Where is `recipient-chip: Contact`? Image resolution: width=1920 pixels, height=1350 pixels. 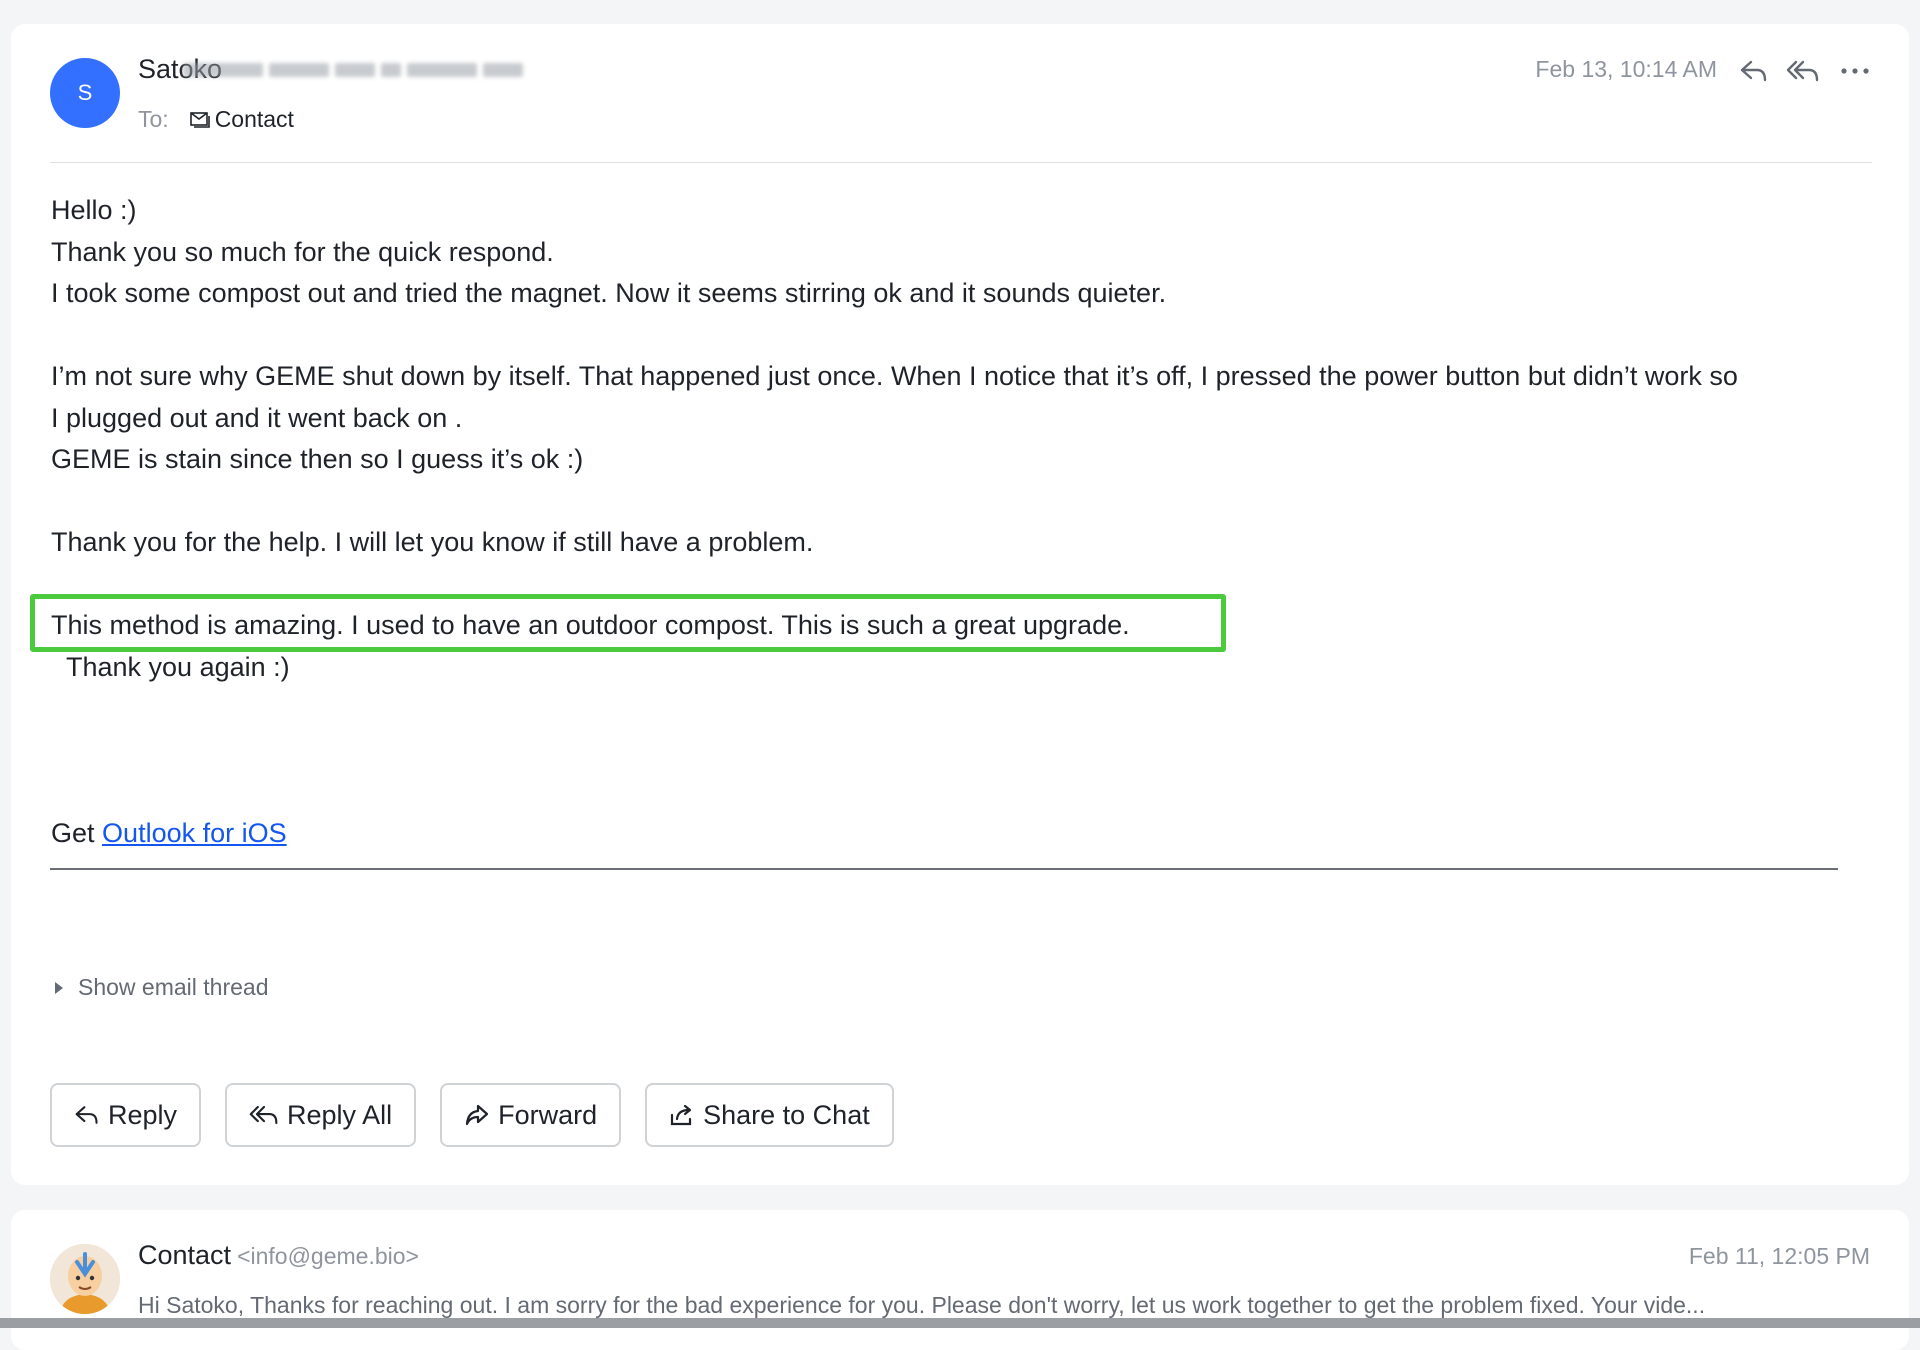
recipient-chip: Contact is located at coordinates (241, 119).